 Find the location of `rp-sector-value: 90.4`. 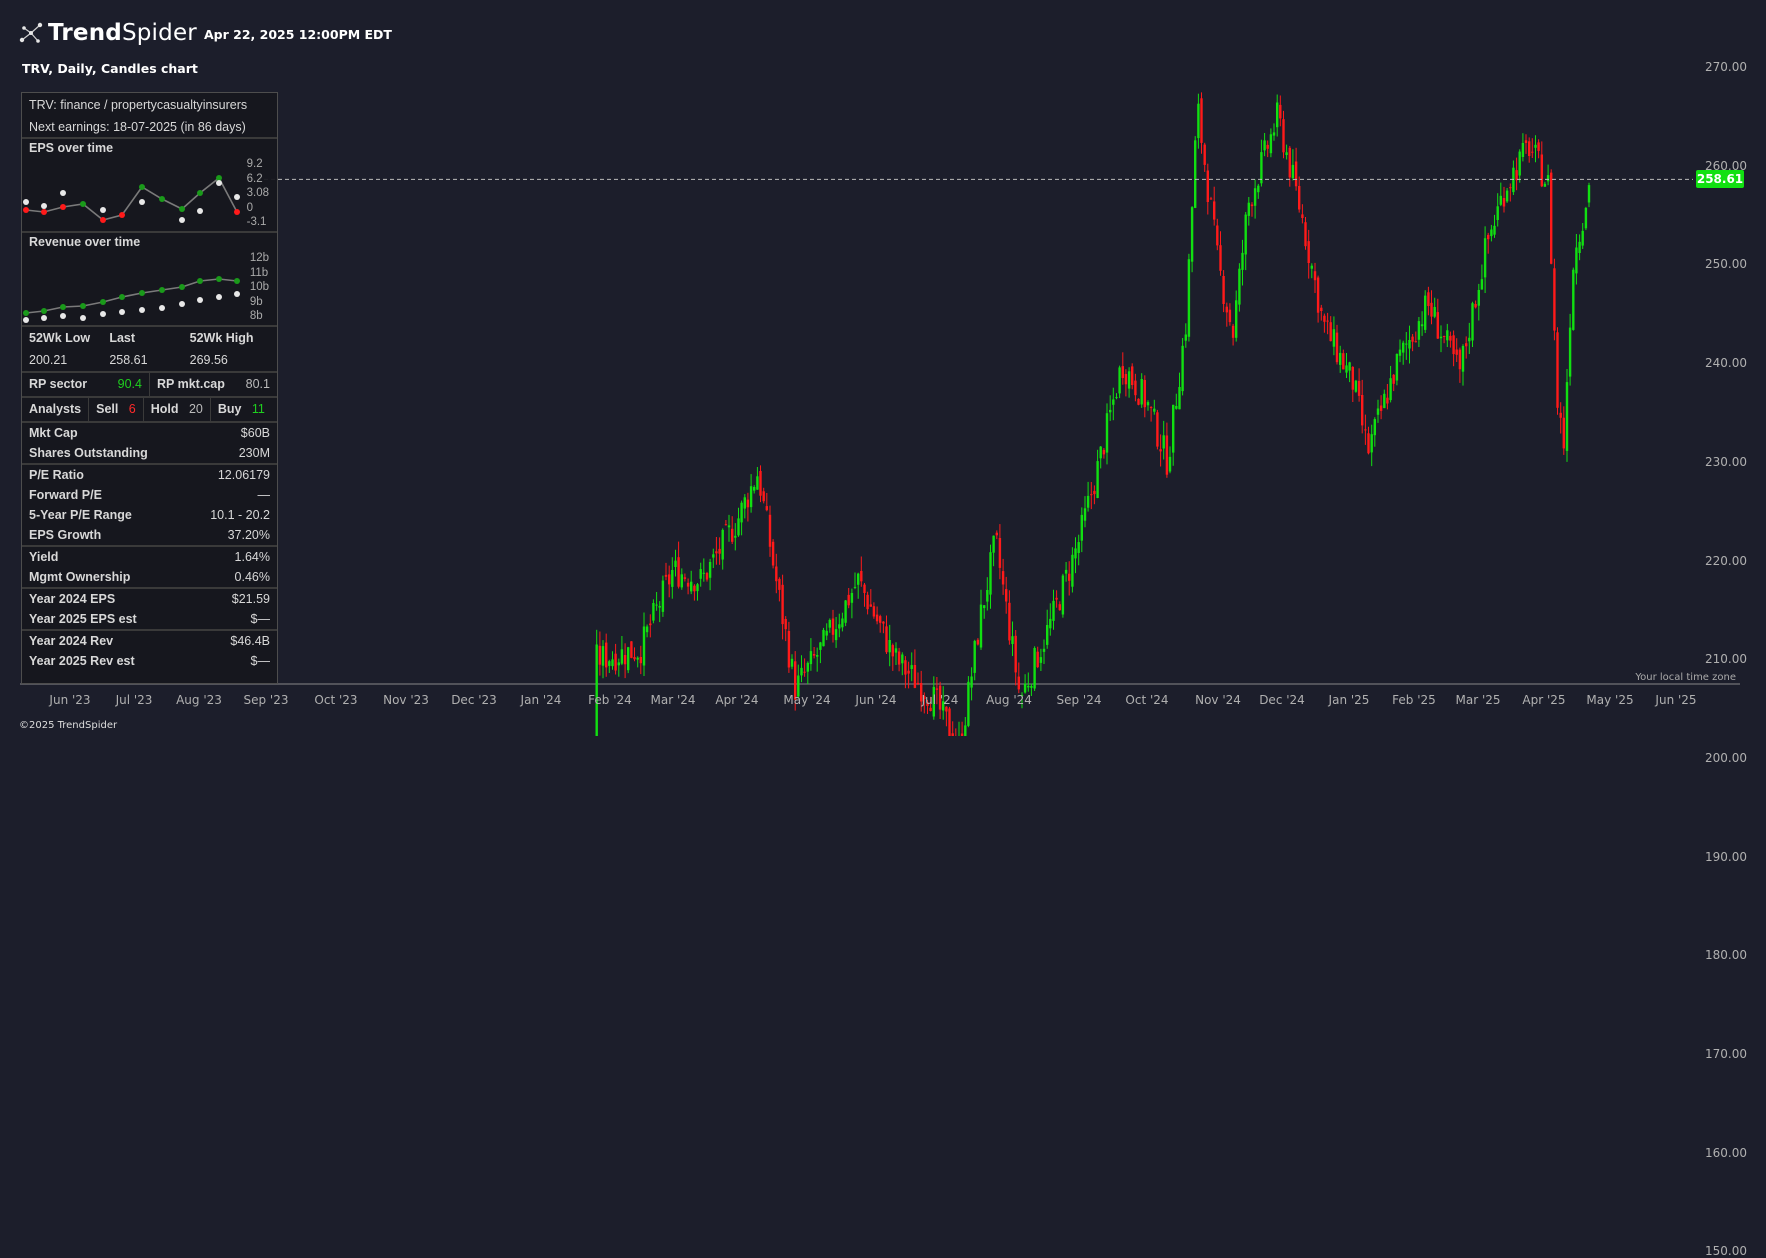

rp-sector-value: 90.4 is located at coordinates (129, 384).